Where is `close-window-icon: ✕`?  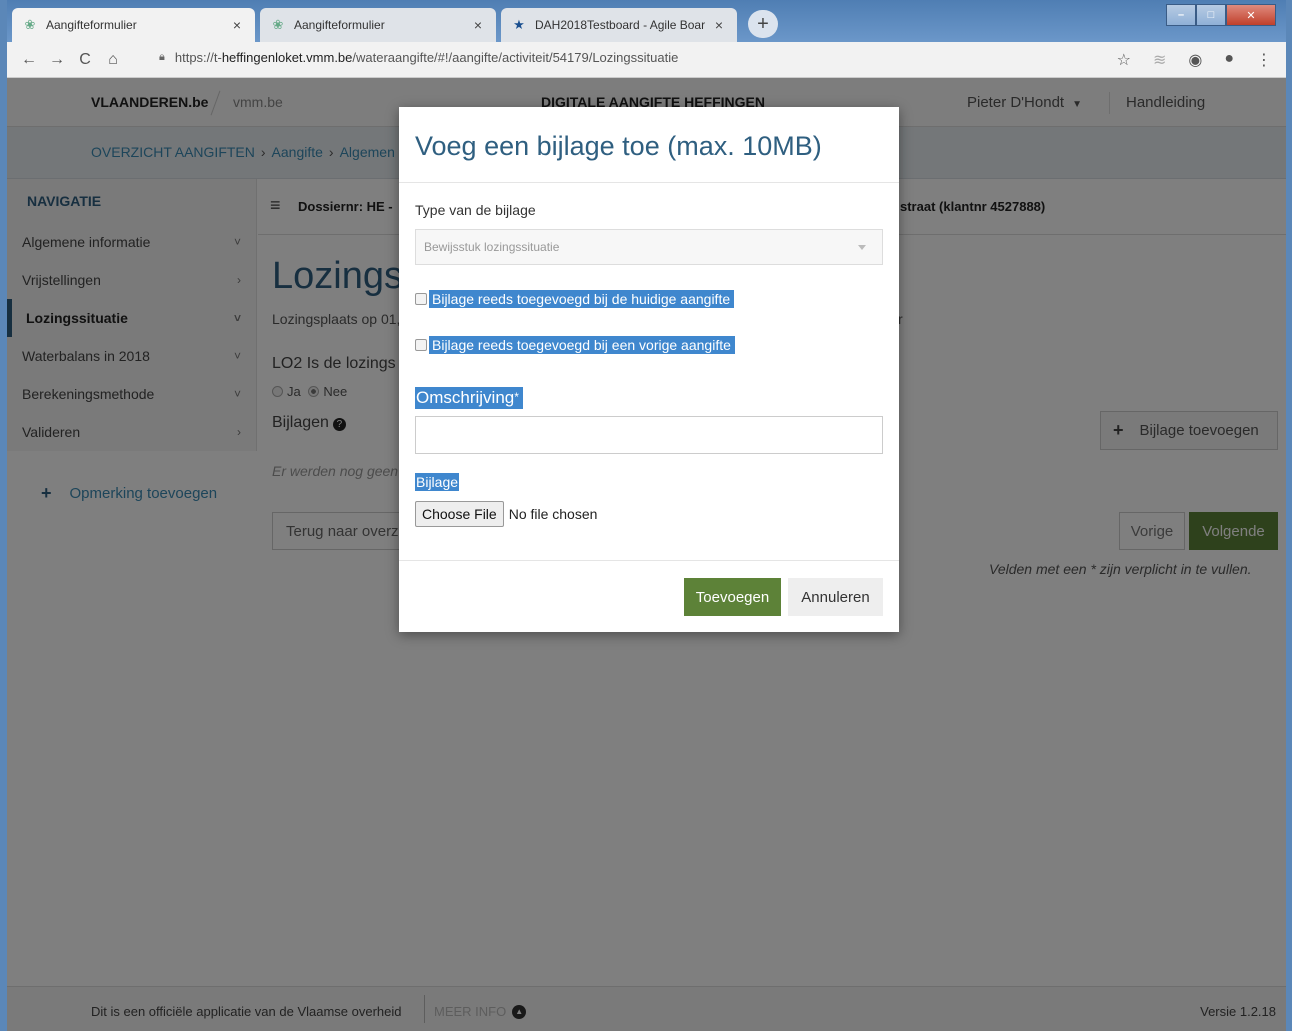
close-window-icon: ✕ is located at coordinates (1251, 15).